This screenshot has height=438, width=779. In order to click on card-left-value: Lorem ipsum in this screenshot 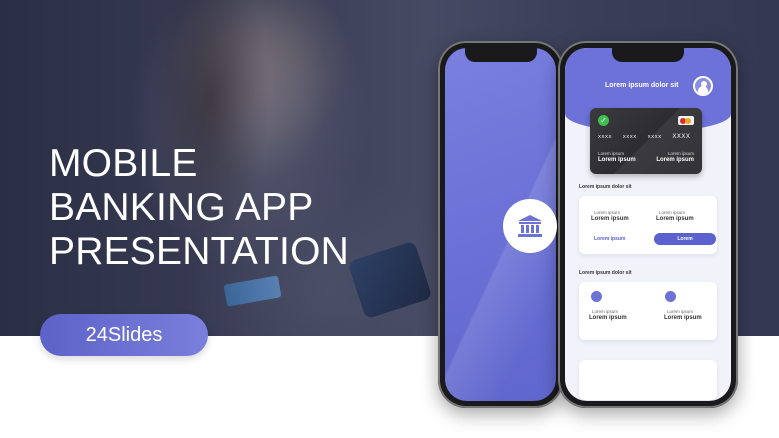, I will do `click(617, 160)`.